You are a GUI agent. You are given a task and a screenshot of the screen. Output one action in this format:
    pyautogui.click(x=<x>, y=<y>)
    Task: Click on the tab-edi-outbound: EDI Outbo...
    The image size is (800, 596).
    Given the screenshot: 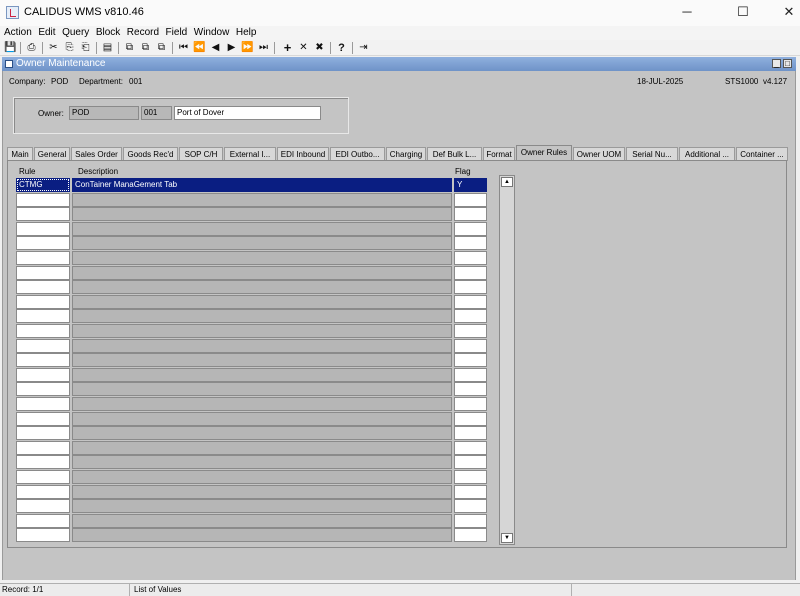 What is the action you would take?
    pyautogui.click(x=357, y=154)
    